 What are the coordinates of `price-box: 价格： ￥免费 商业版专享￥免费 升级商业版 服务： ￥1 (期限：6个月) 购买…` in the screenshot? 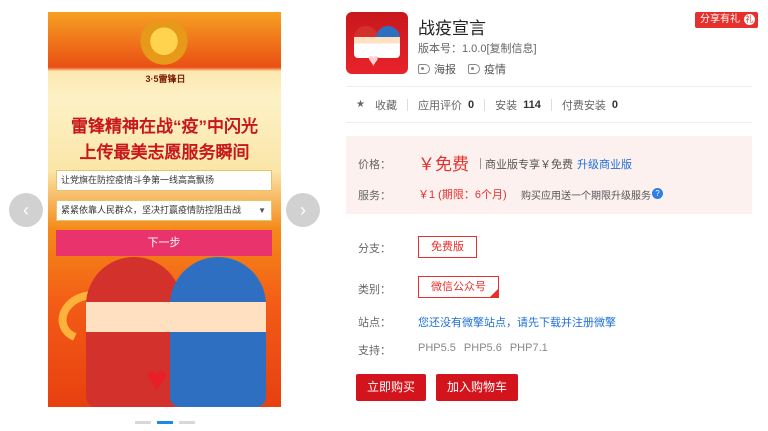 It's located at (549, 175).